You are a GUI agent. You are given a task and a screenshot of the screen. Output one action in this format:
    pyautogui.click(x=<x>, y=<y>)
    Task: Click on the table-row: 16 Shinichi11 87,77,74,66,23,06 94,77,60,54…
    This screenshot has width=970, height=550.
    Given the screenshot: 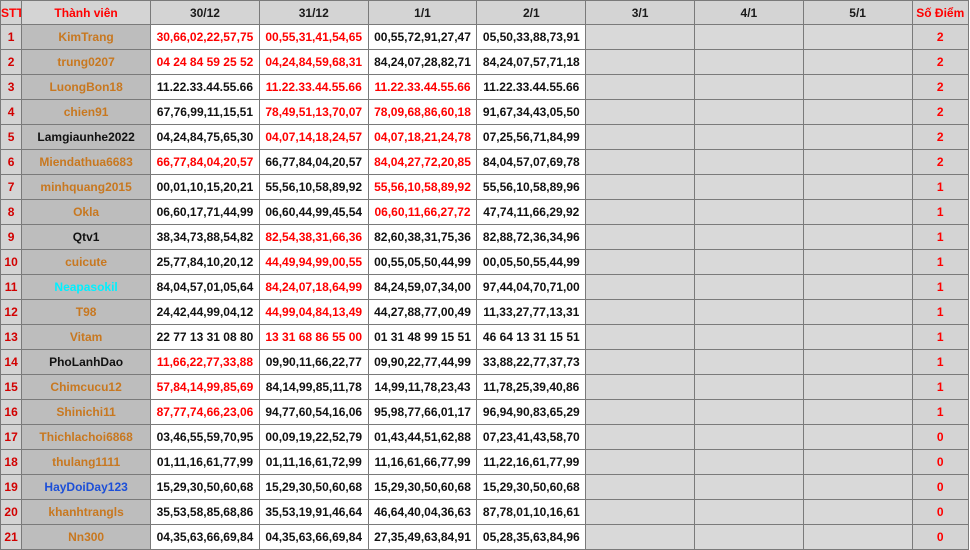 What is the action you would take?
    pyautogui.click(x=485, y=412)
    